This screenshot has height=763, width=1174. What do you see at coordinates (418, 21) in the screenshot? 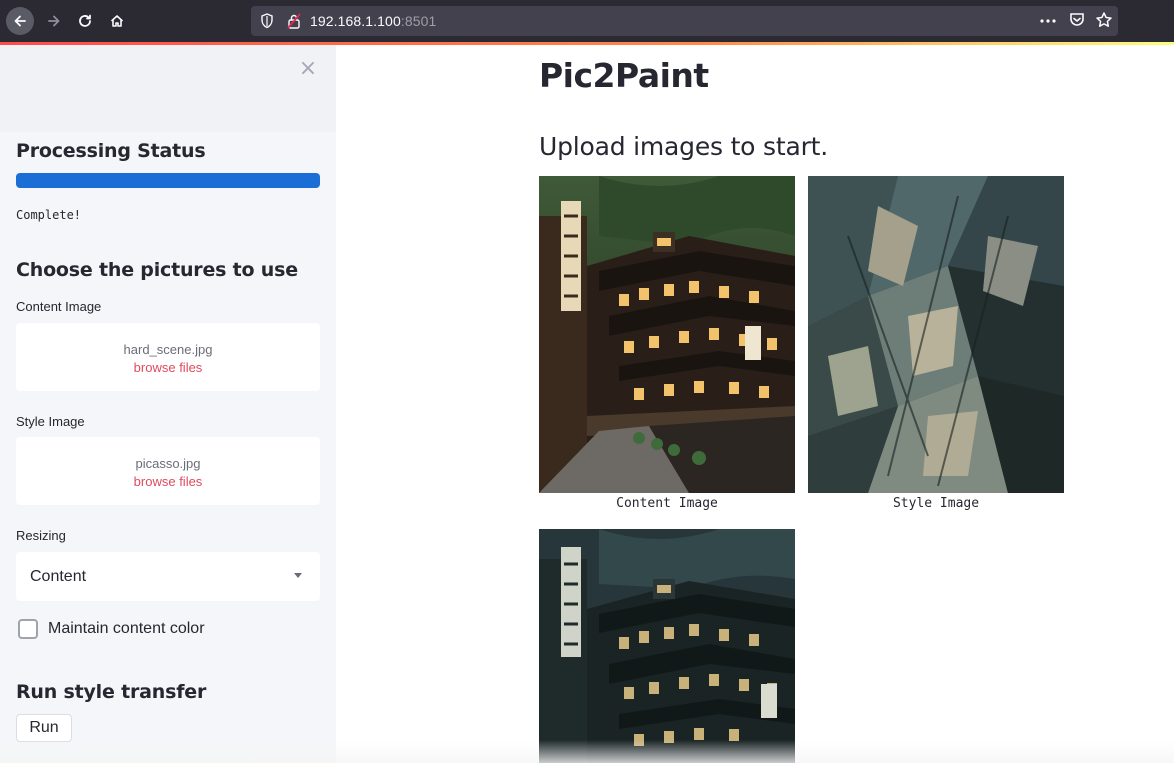
I see `url-port: :8501` at bounding box center [418, 21].